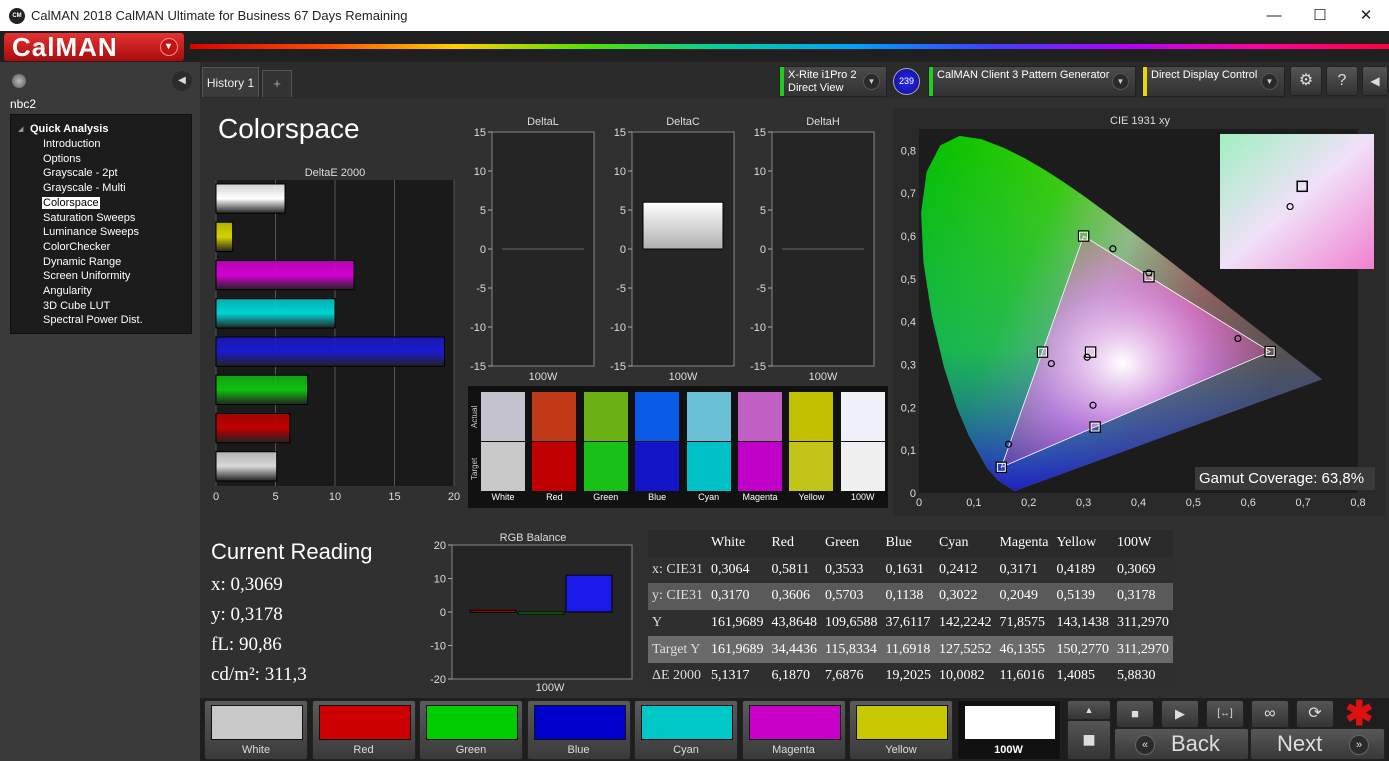 The height and width of the screenshot is (761, 1389). I want to click on table-cell: 0,3178, so click(1142, 596).